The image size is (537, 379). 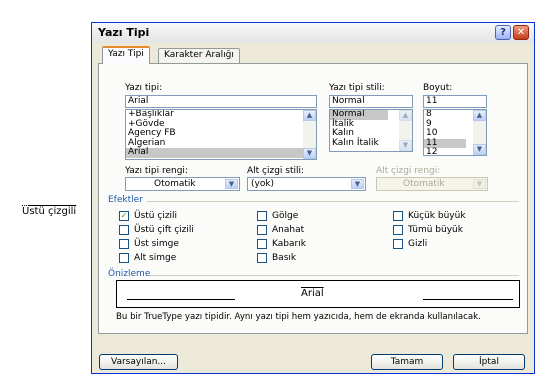 What do you see at coordinates (288, 230) in the screenshot?
I see `outline-label: Anahat` at bounding box center [288, 230].